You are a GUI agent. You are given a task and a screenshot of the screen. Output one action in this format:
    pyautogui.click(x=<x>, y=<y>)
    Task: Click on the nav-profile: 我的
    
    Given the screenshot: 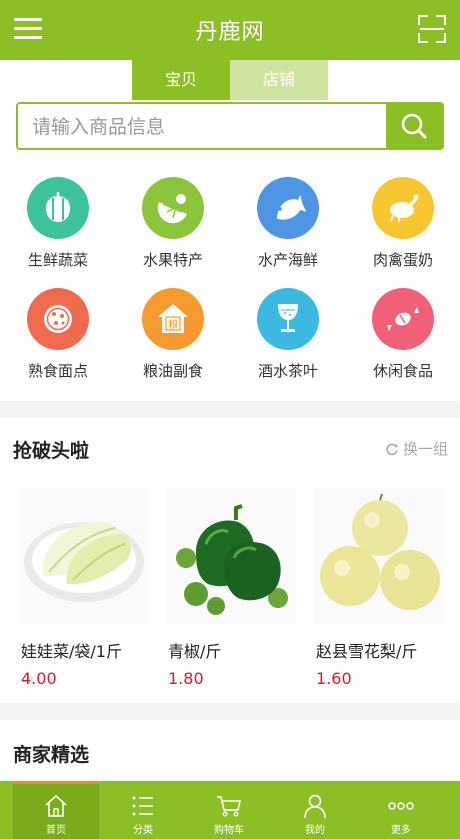 What is the action you would take?
    pyautogui.click(x=315, y=810)
    